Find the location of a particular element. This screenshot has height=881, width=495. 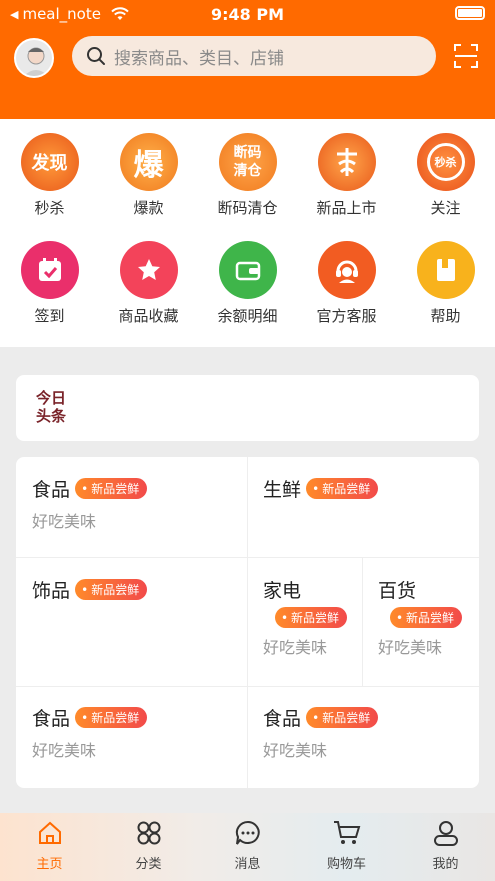

cart-icon is located at coordinates (346, 832).